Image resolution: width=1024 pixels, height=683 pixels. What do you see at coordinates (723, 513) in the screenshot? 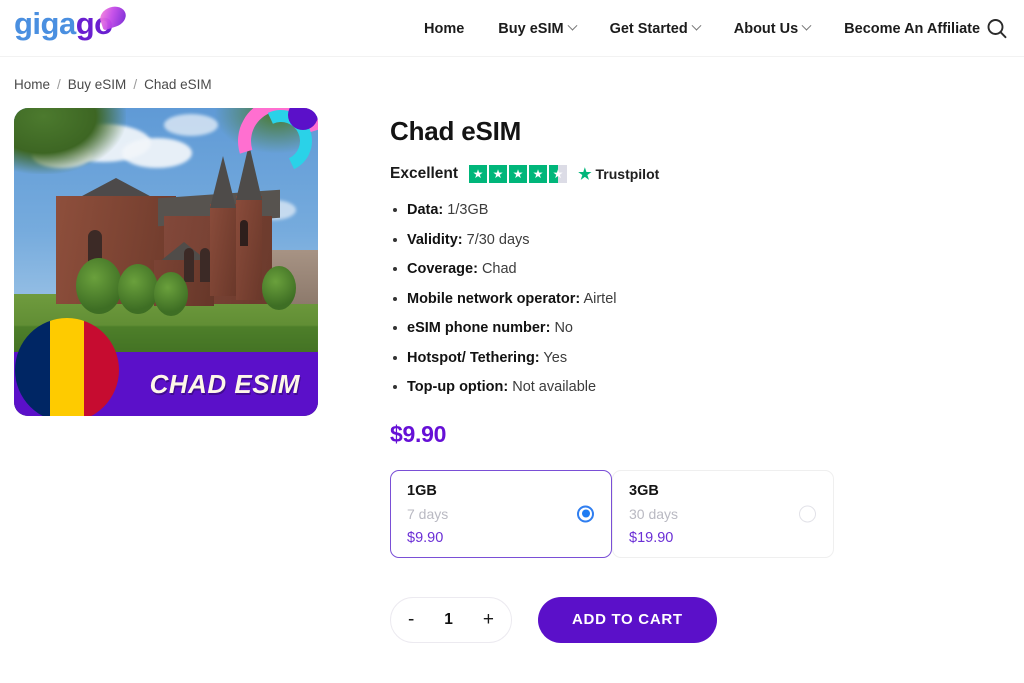
I see `plan-option-3gb: 3GB 30 days $19.90` at bounding box center [723, 513].